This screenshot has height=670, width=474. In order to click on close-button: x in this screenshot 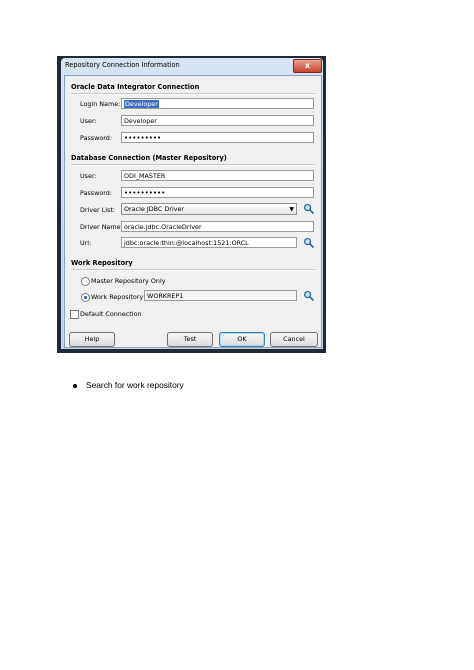, I will do `click(307, 66)`.